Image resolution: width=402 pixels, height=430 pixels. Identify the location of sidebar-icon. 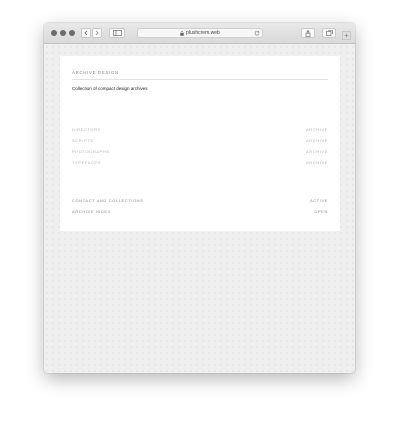
(117, 33).